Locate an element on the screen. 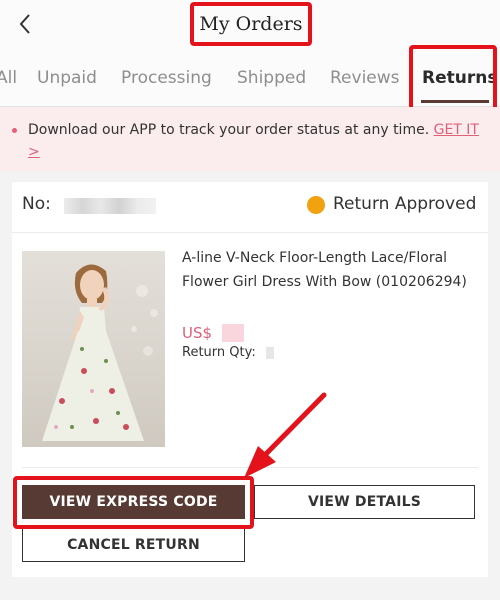 This screenshot has width=500, height=600. product-image is located at coordinates (93, 349).